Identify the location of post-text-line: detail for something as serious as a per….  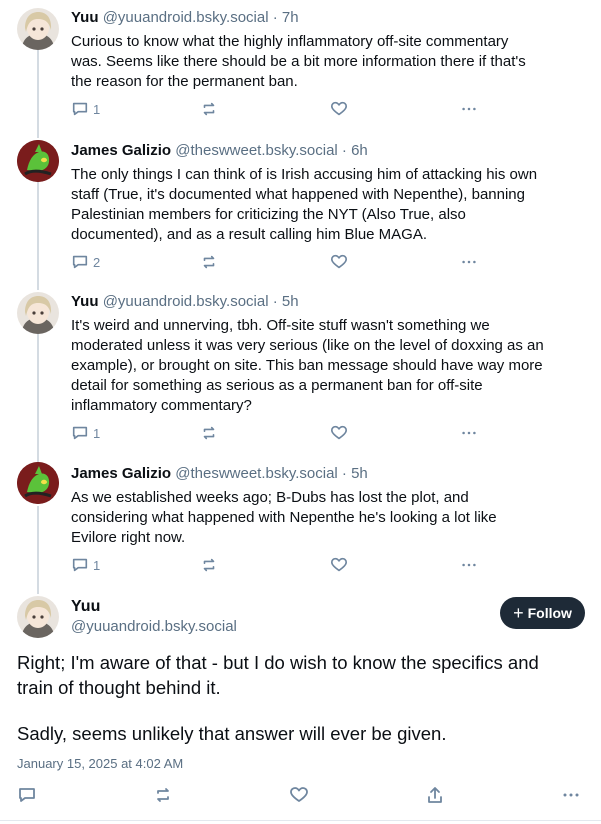
(277, 385).